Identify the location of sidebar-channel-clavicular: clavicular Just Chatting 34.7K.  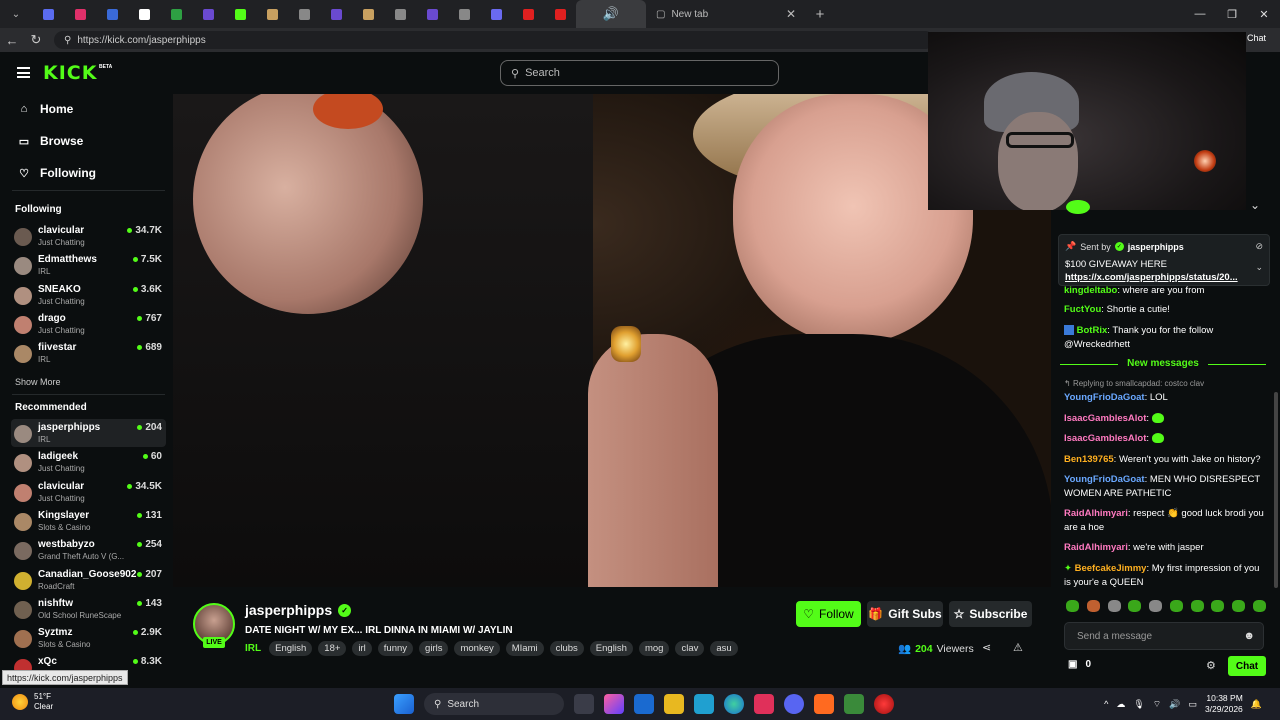
(88, 236).